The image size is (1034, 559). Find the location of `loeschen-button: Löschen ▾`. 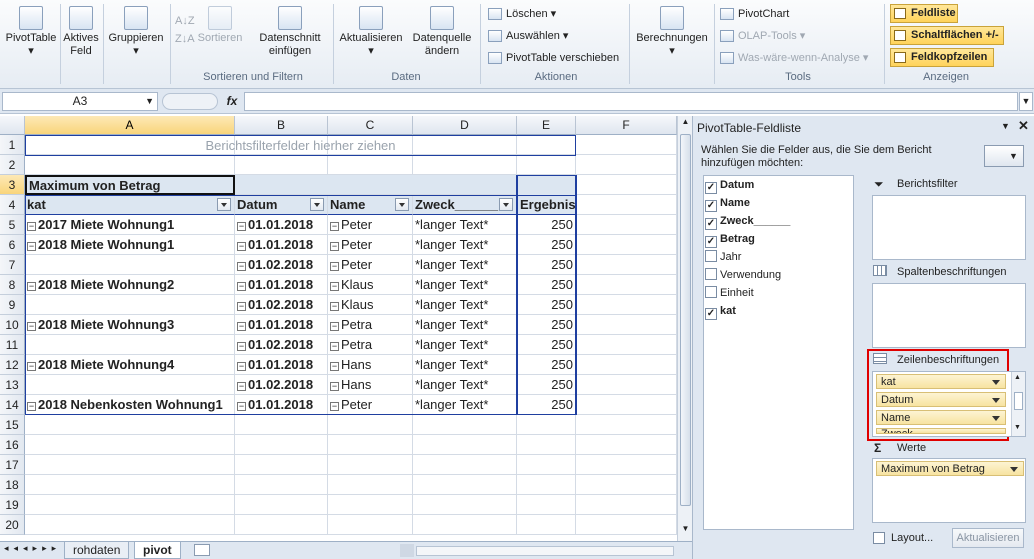

loeschen-button: Löschen ▾ is located at coordinates (521, 14).